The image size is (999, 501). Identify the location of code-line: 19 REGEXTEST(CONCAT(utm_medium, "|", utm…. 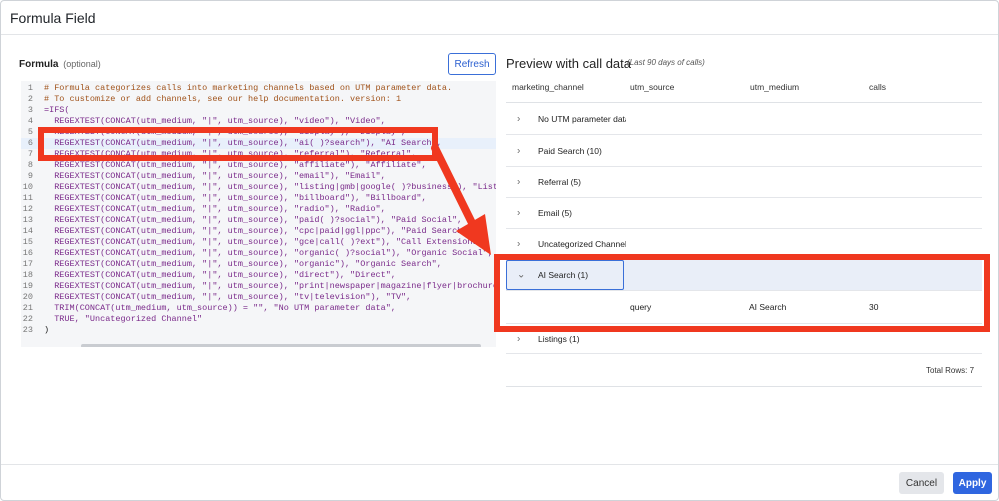
(258, 286).